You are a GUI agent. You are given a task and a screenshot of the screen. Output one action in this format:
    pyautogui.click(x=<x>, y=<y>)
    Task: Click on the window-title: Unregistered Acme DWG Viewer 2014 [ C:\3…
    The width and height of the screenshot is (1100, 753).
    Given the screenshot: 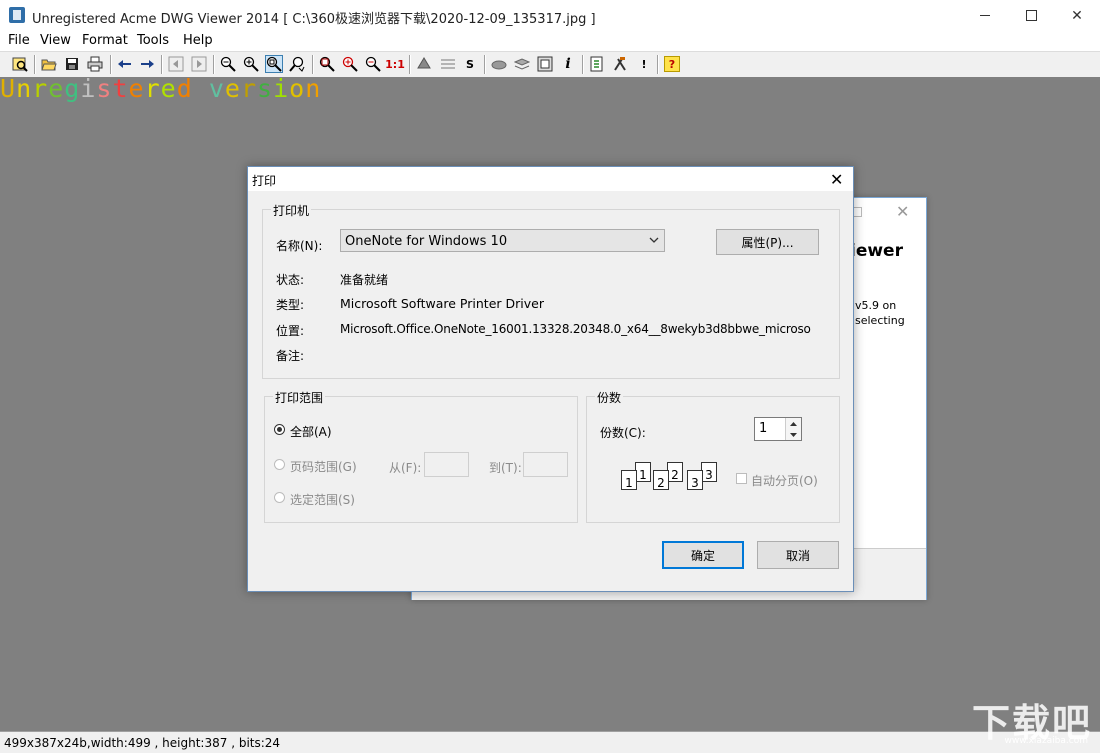 What is the action you would take?
    pyautogui.click(x=314, y=17)
    